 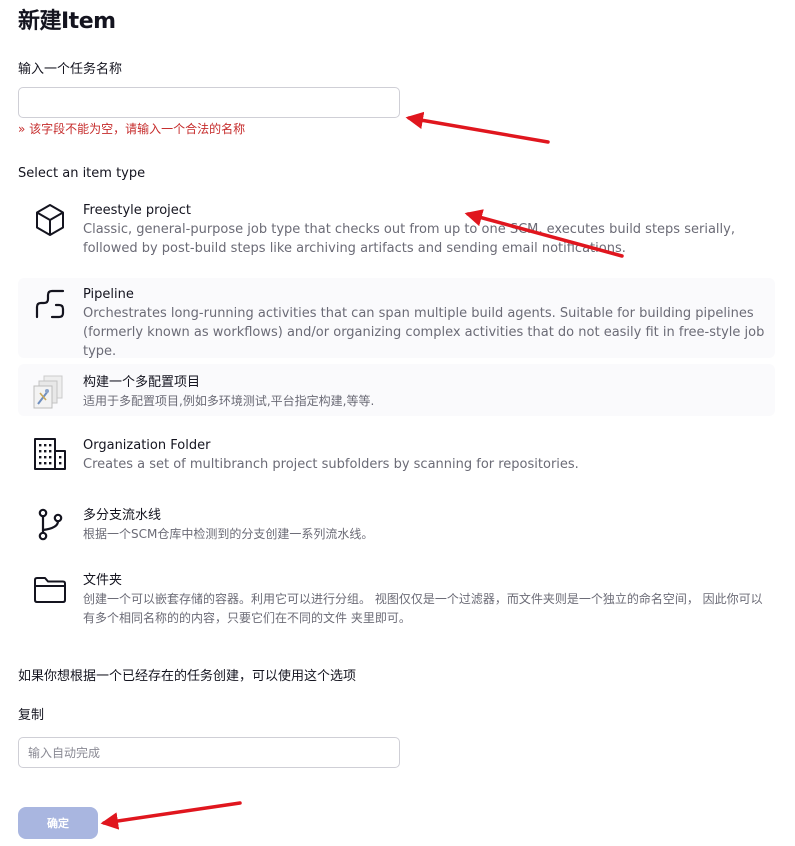 I want to click on arrow-to-name-input, so click(x=477, y=127).